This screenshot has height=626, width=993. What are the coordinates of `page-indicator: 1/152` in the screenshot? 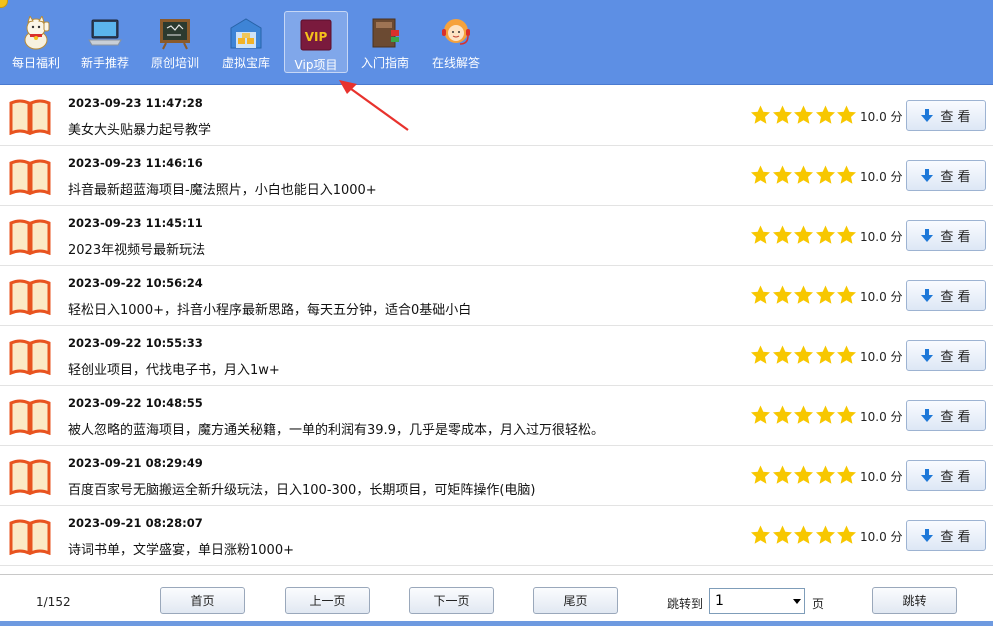 It's located at (53, 602).